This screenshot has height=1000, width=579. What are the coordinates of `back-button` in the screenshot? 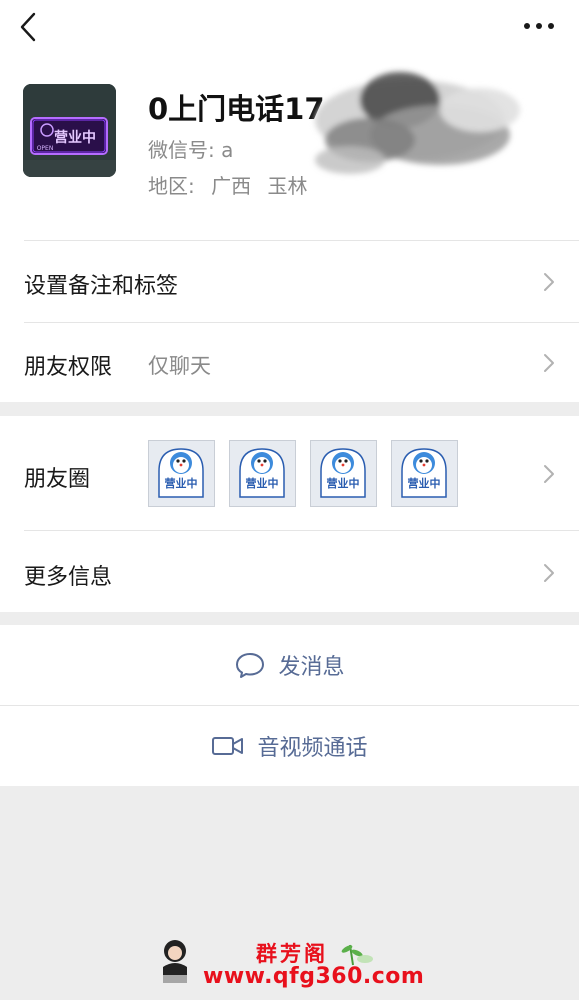 It's located at (29, 27).